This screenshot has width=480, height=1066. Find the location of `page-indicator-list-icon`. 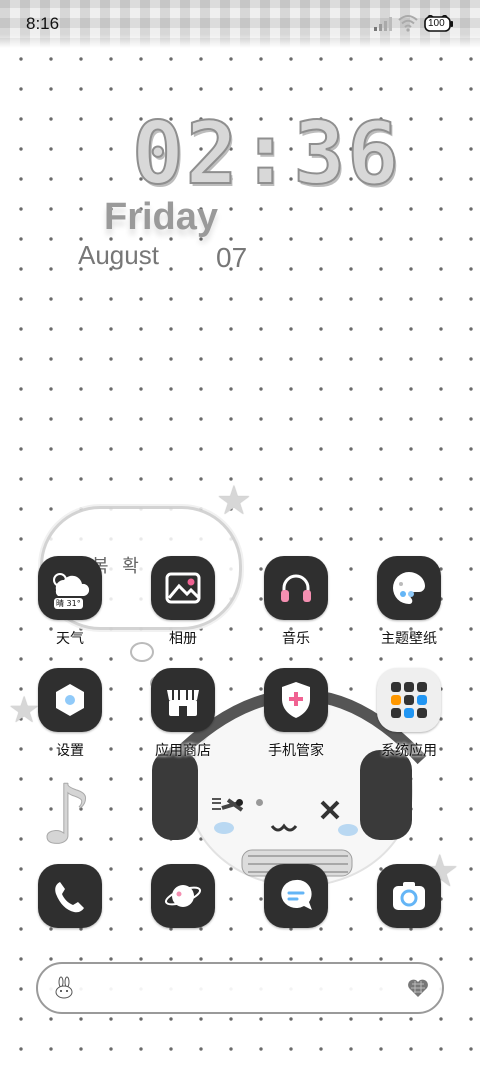

page-indicator-list-icon is located at coordinates (216, 804).